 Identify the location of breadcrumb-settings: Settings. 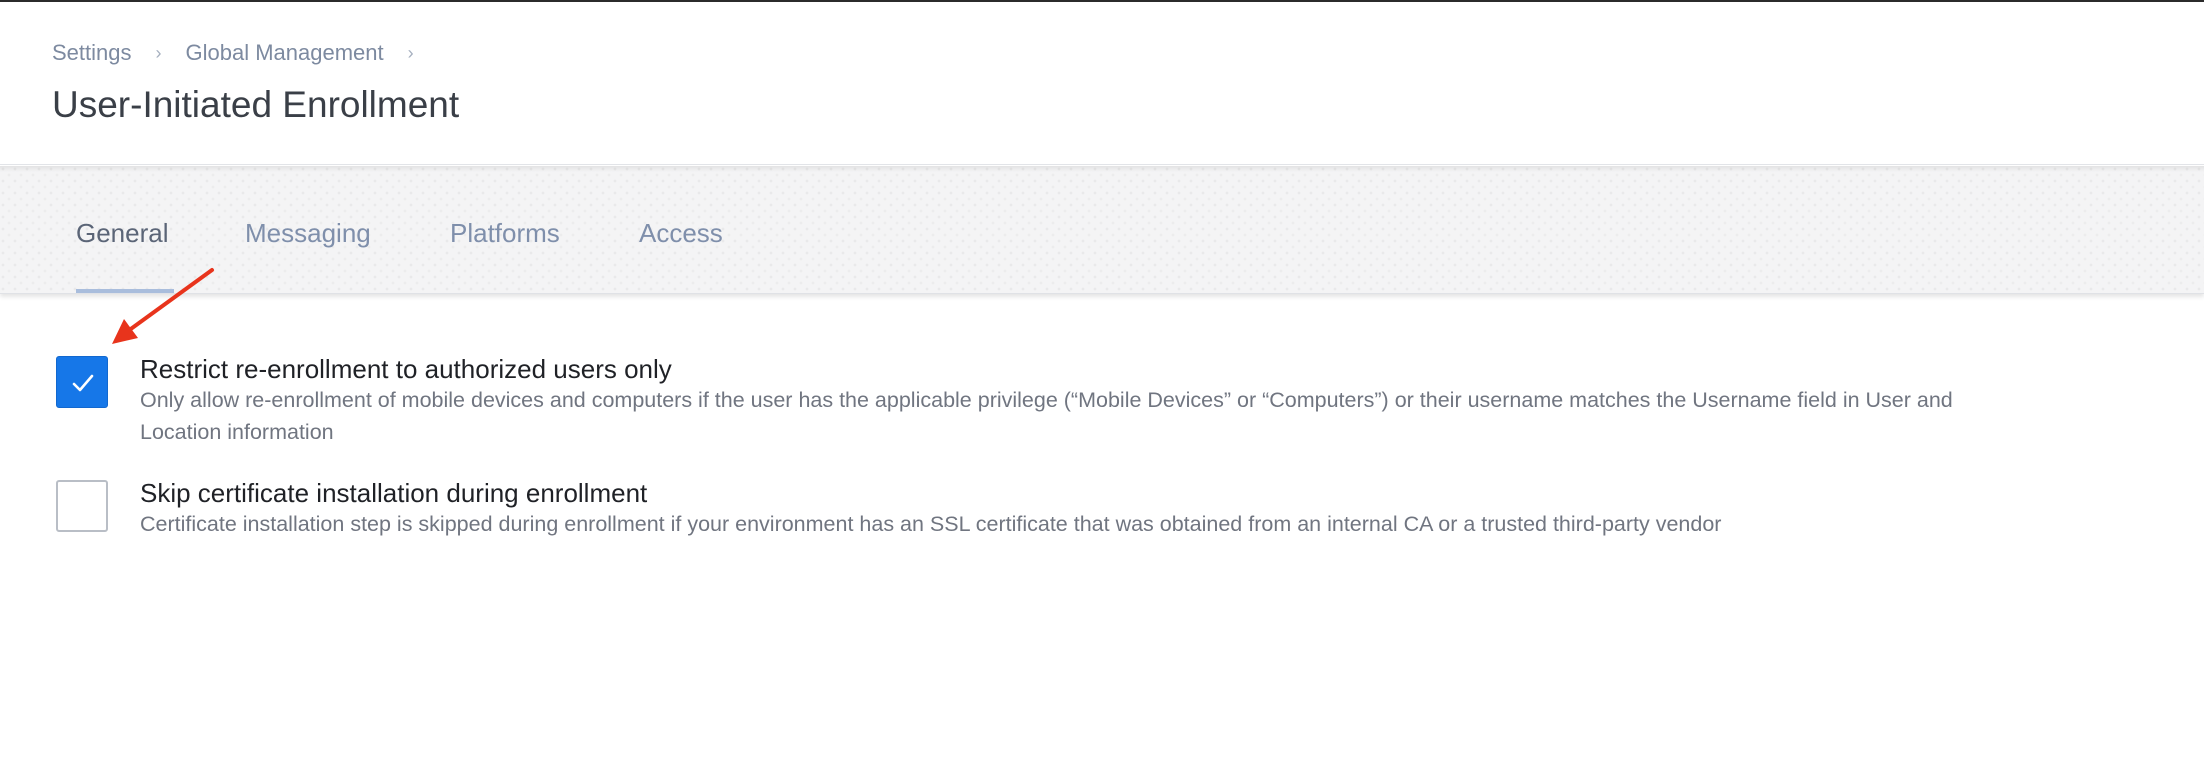
(92, 53).